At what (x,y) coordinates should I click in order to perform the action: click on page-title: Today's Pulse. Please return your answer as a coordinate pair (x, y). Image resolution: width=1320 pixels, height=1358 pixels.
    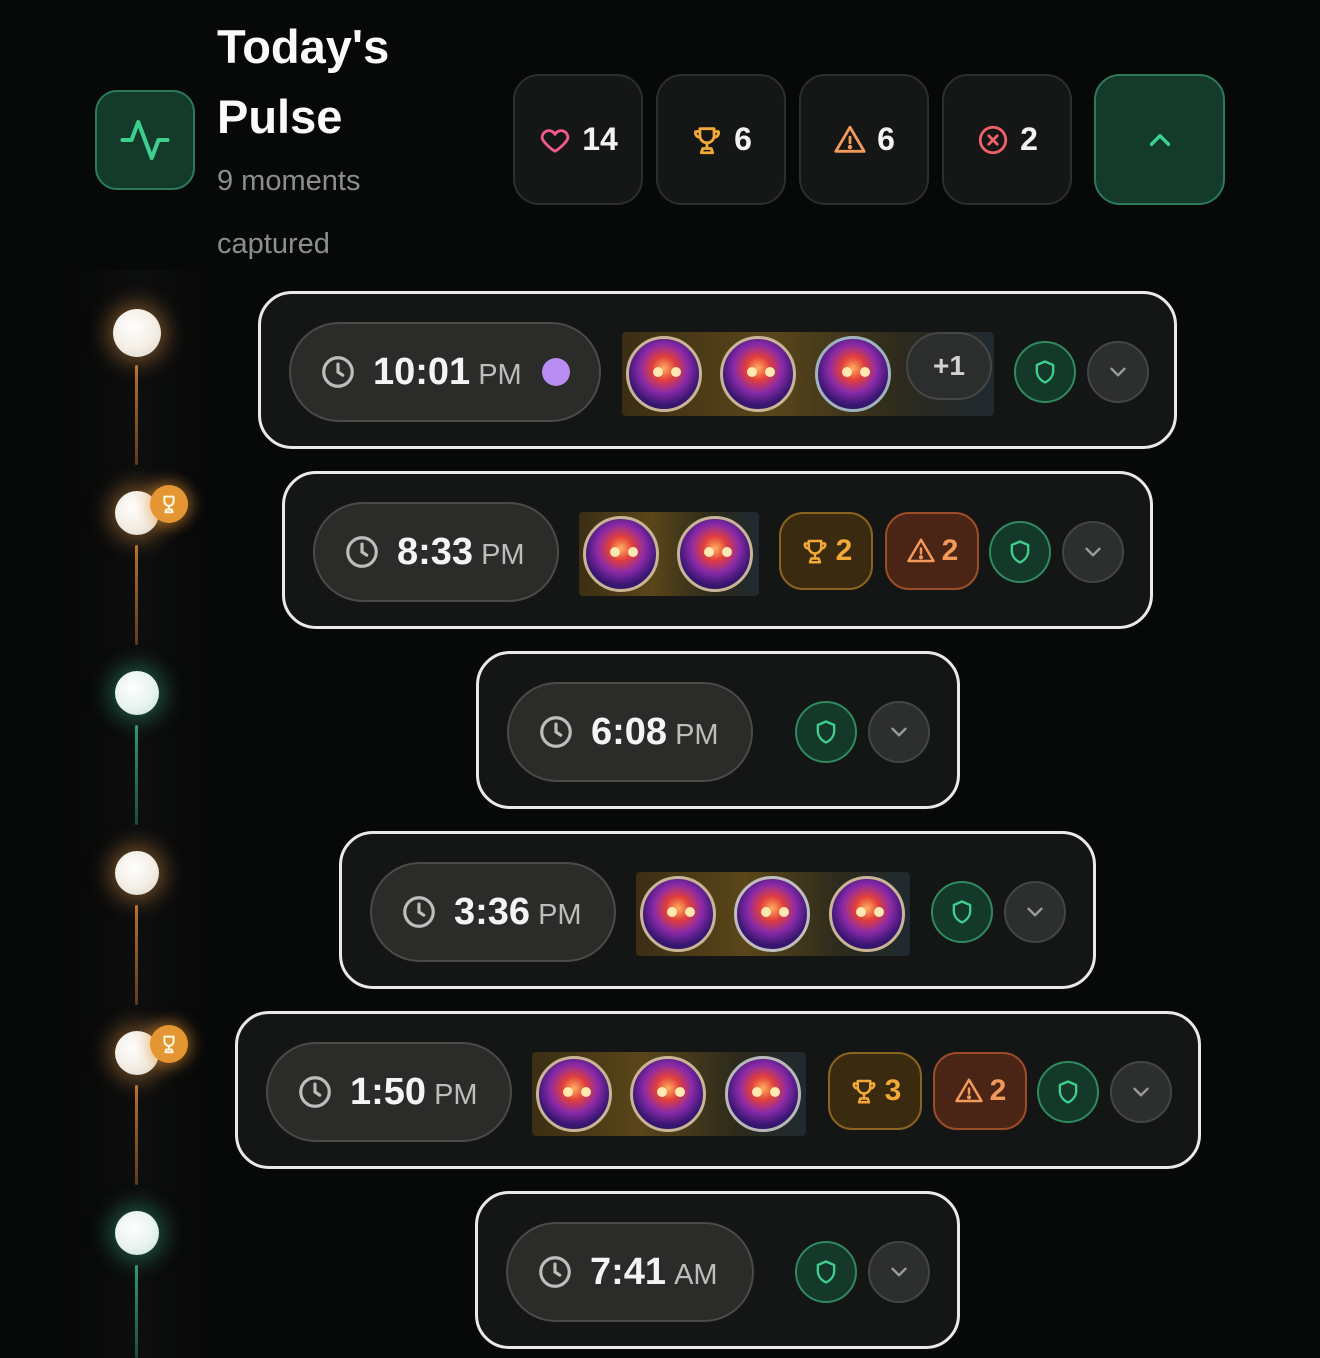
    Looking at the image, I should click on (303, 81).